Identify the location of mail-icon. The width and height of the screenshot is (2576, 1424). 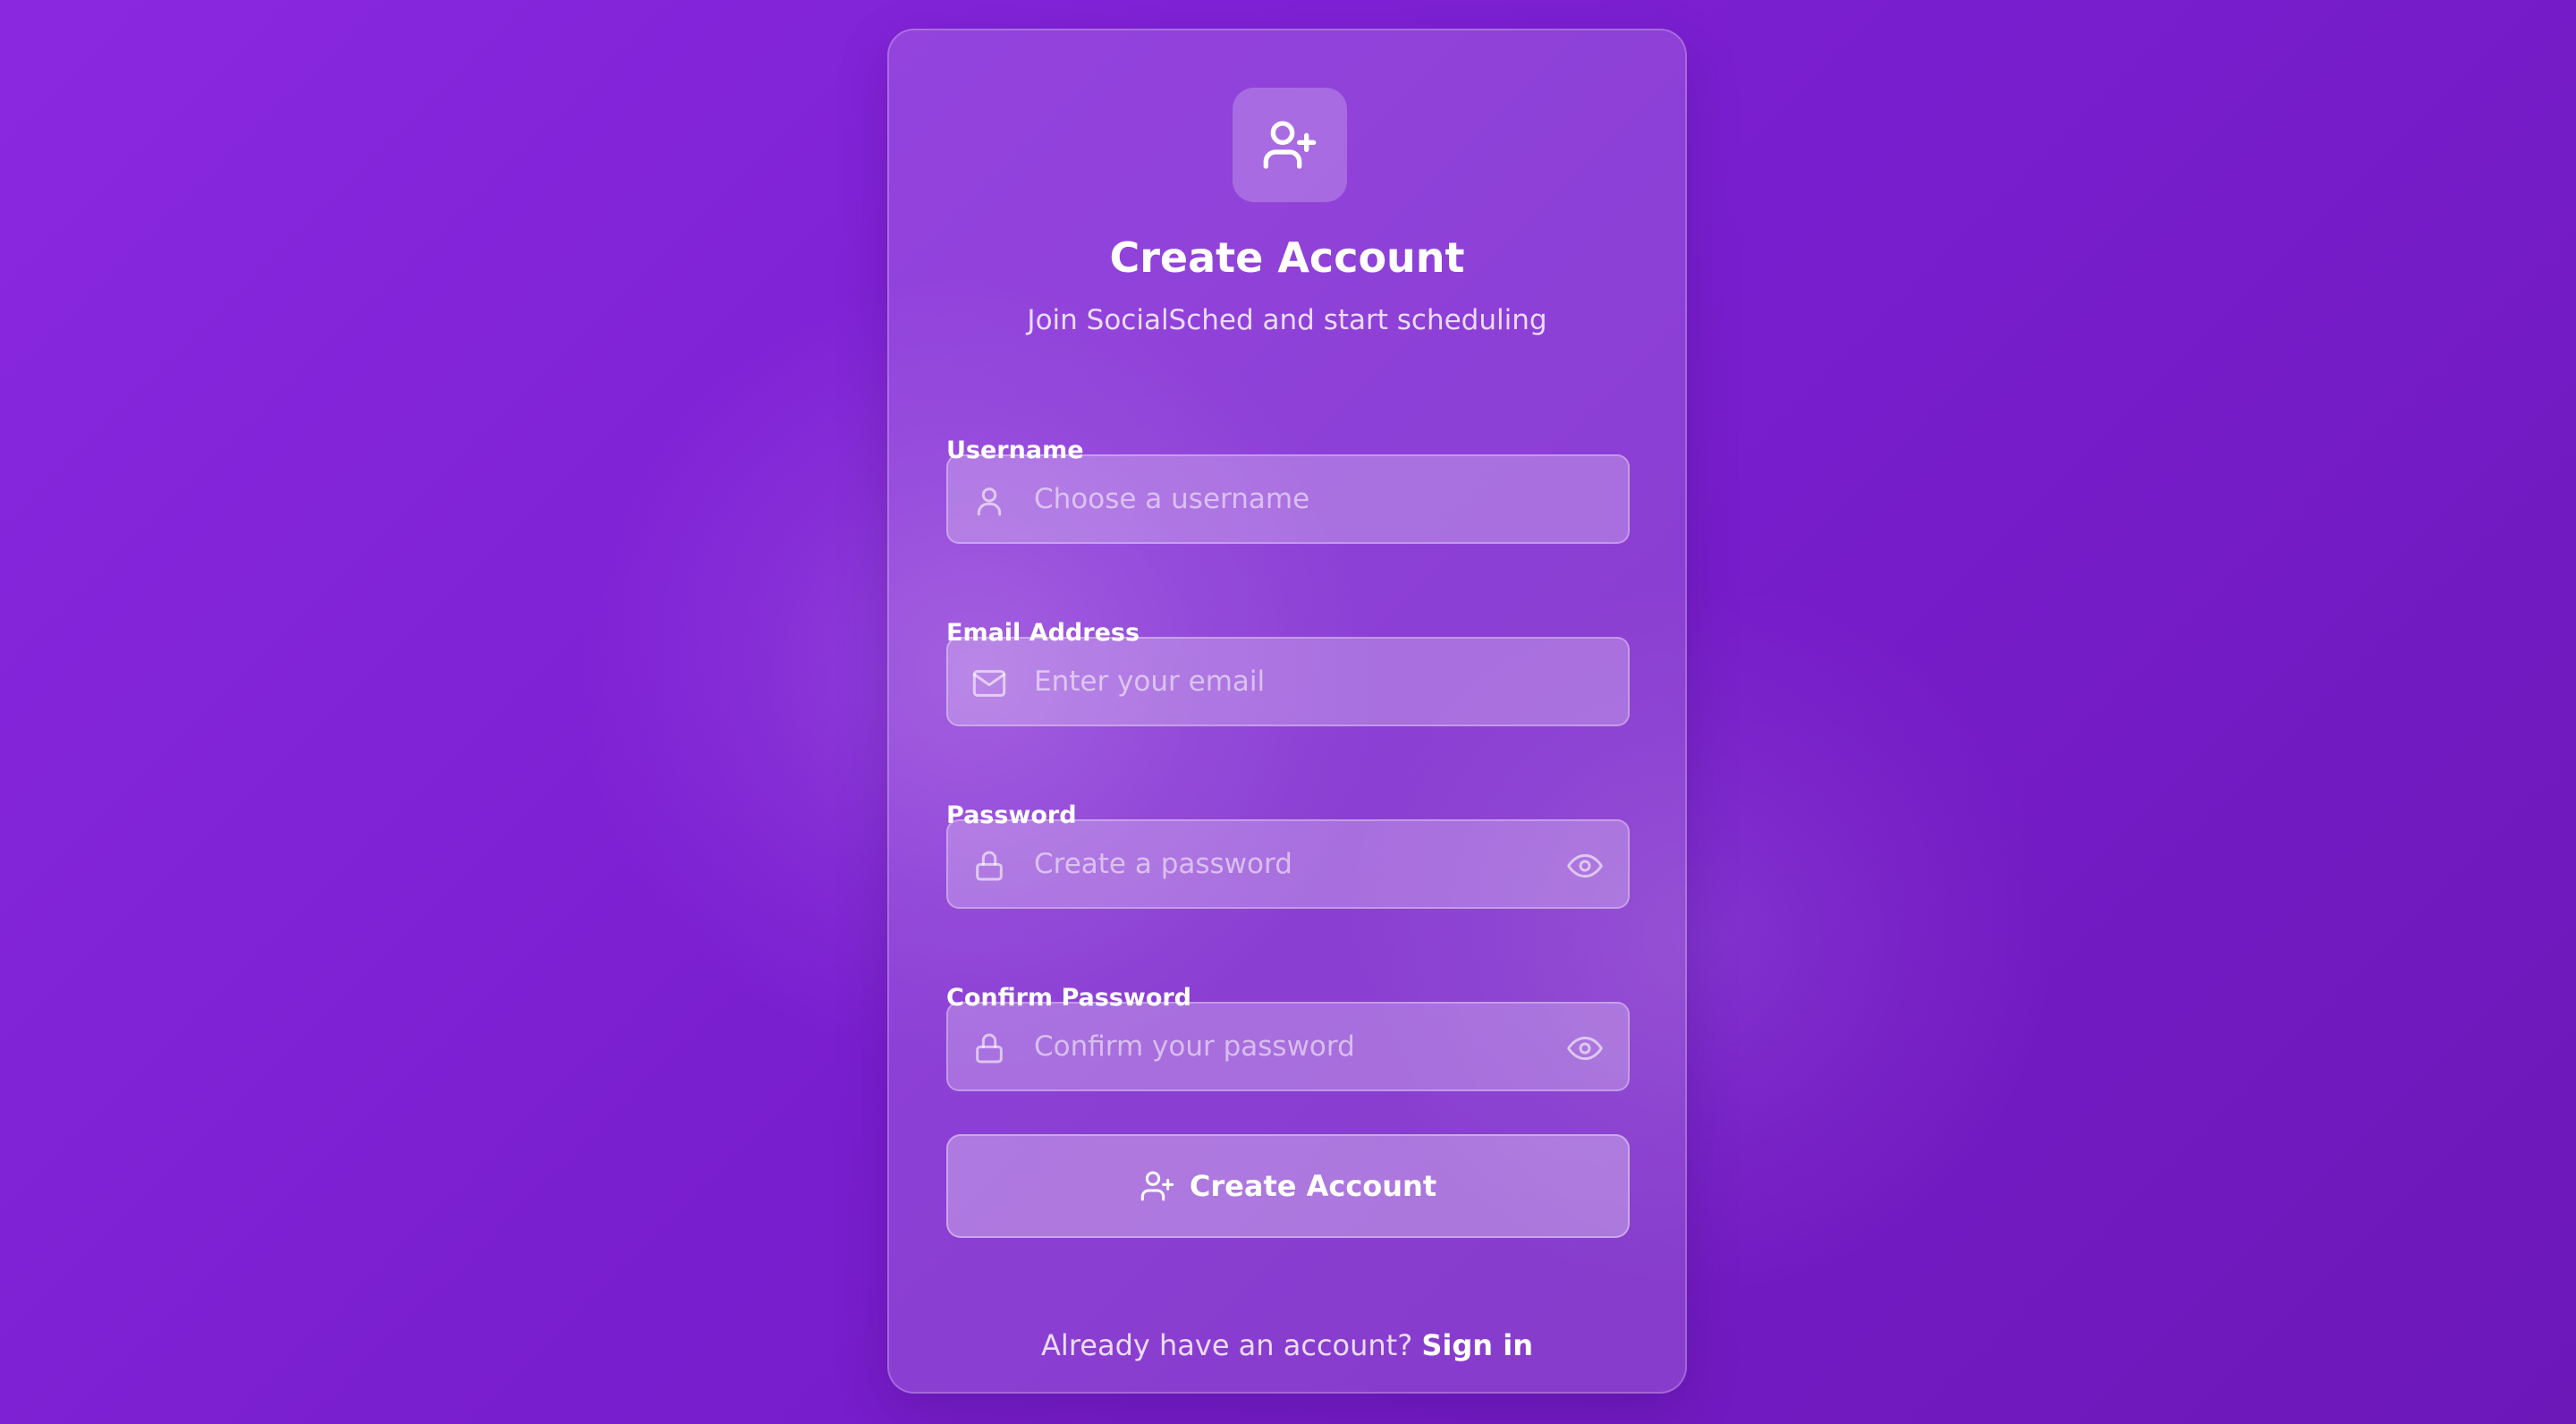
(989, 683).